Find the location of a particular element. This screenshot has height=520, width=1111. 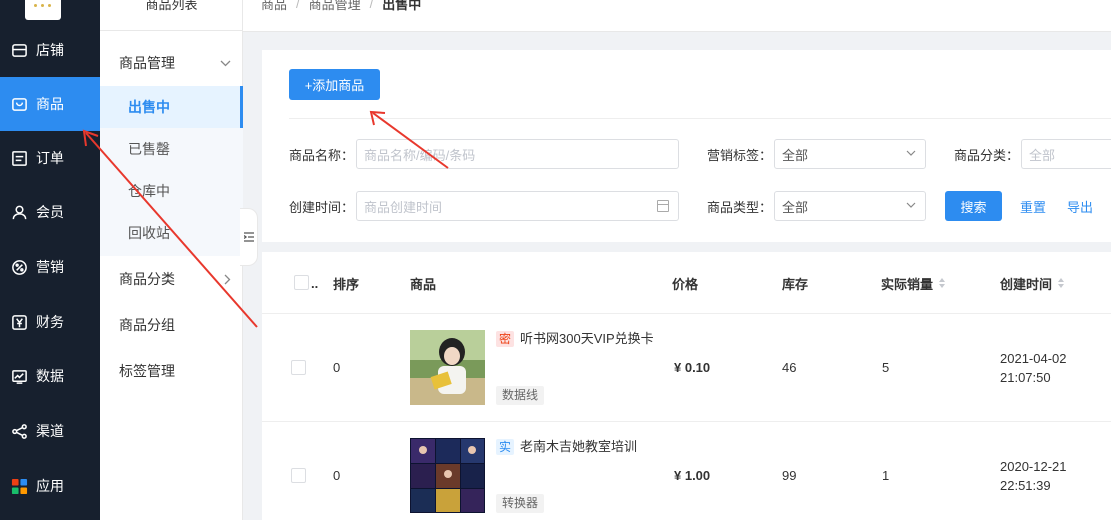

physical-type-badge: 实 is located at coordinates (505, 447).